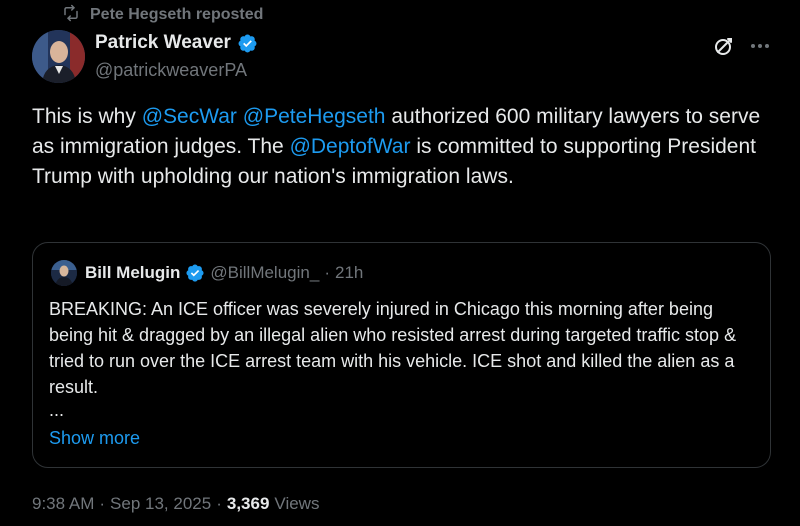 The width and height of the screenshot is (800, 526). What do you see at coordinates (189, 116) in the screenshot?
I see `mention-secwar: @SecWar` at bounding box center [189, 116].